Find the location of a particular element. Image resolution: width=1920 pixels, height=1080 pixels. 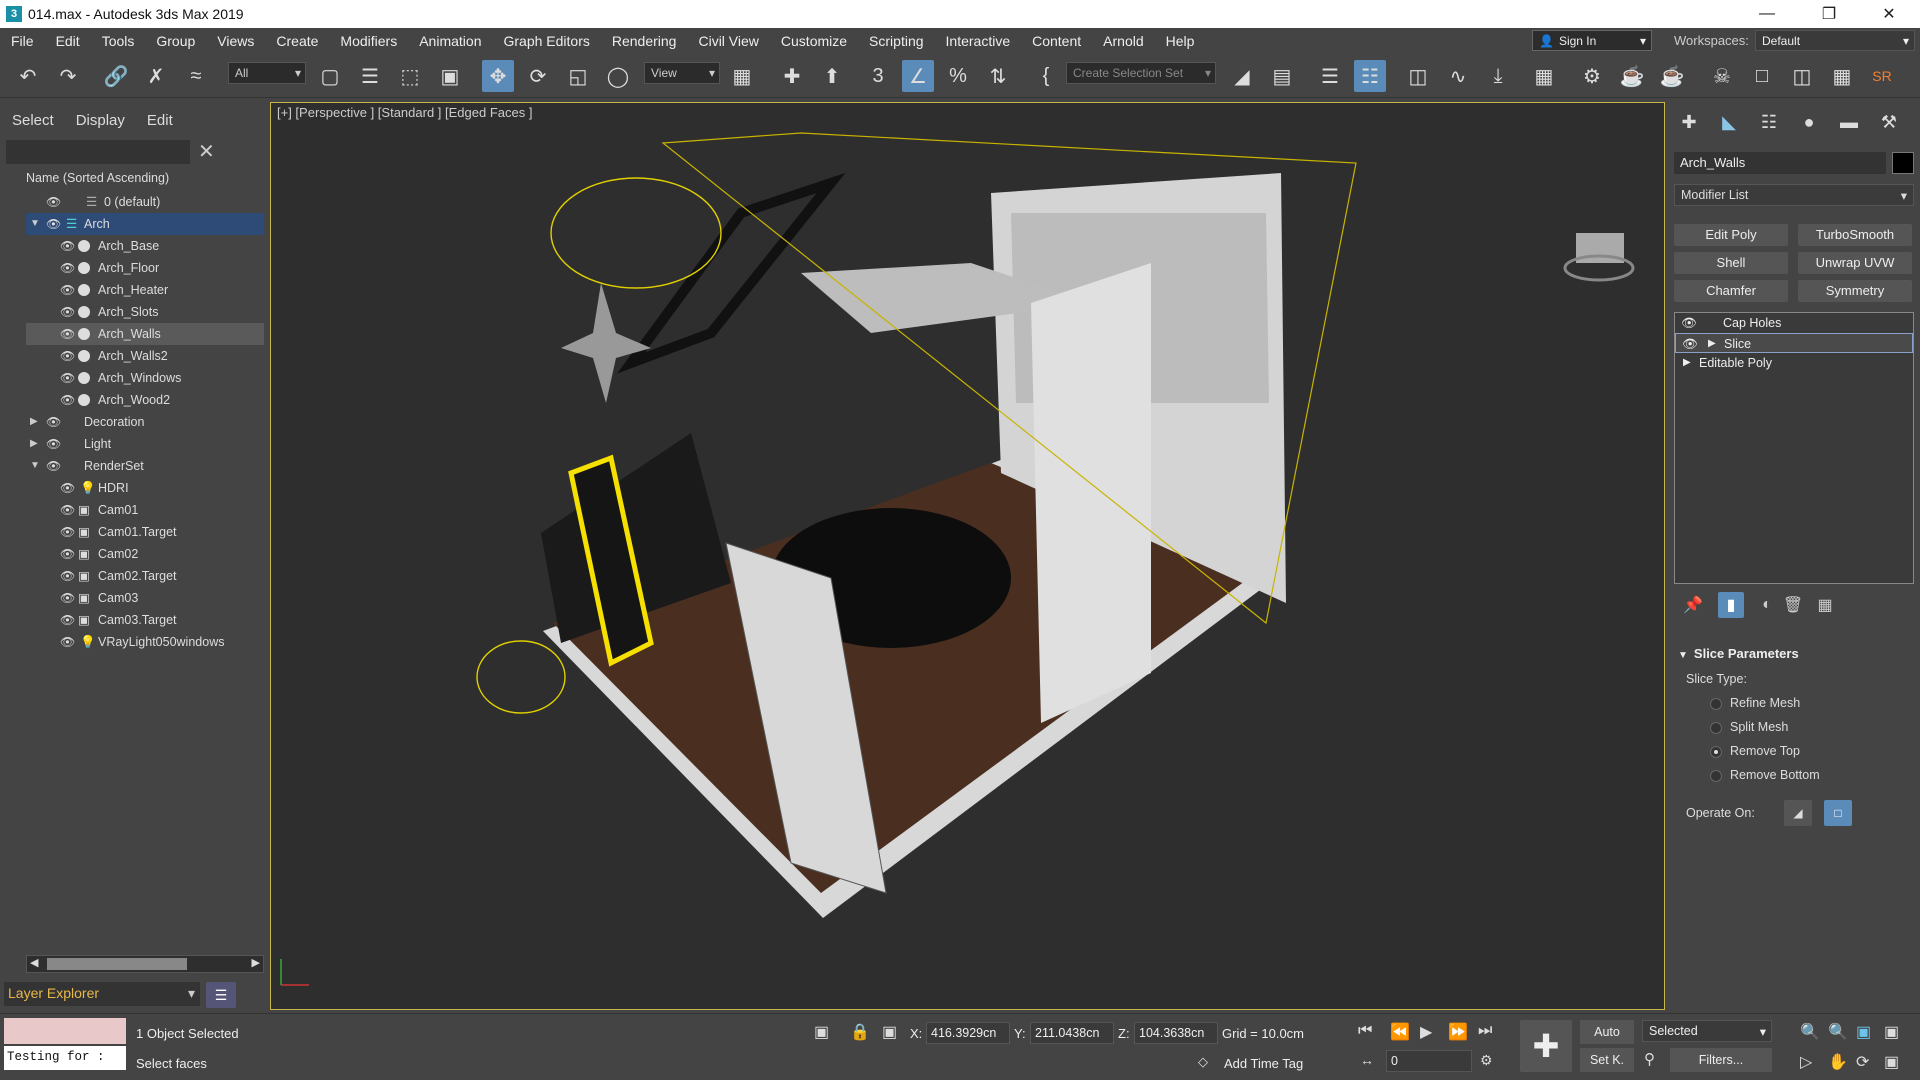

explorer-menu-select: Select is located at coordinates (33, 120).